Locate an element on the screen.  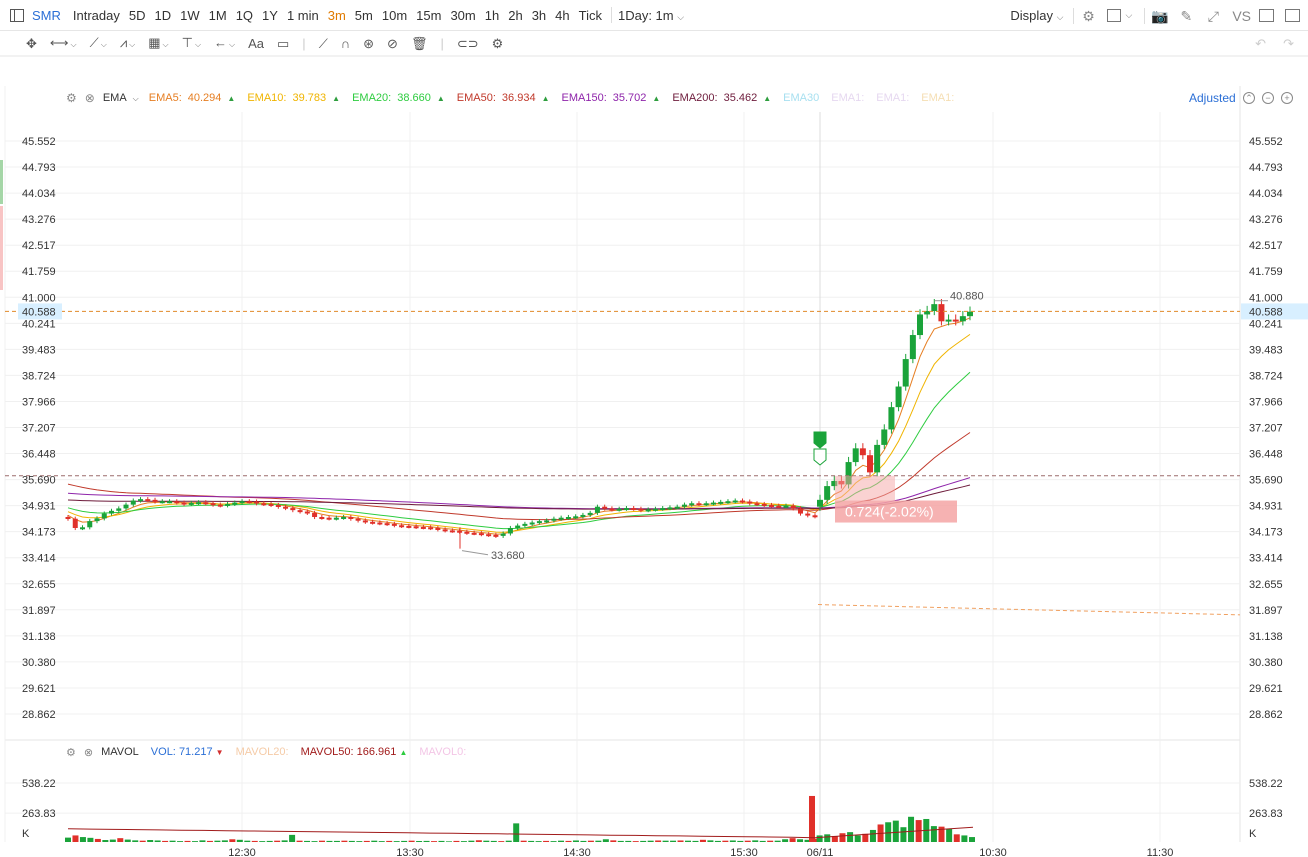
left-strip is located at coordinates (1, 182).